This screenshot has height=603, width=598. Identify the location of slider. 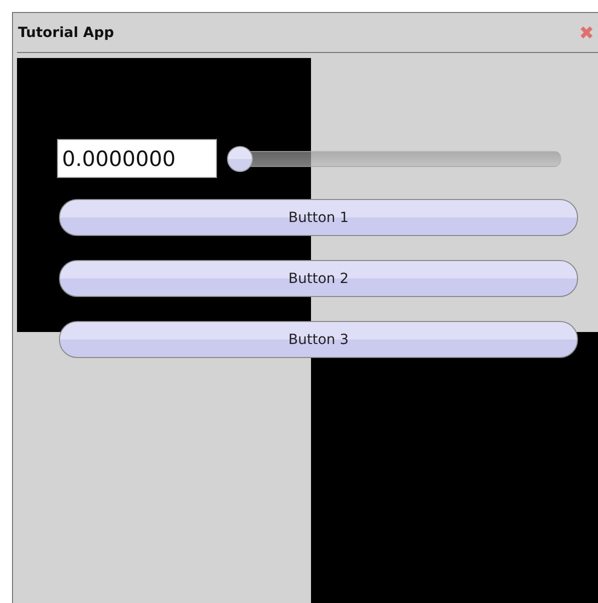
(394, 159).